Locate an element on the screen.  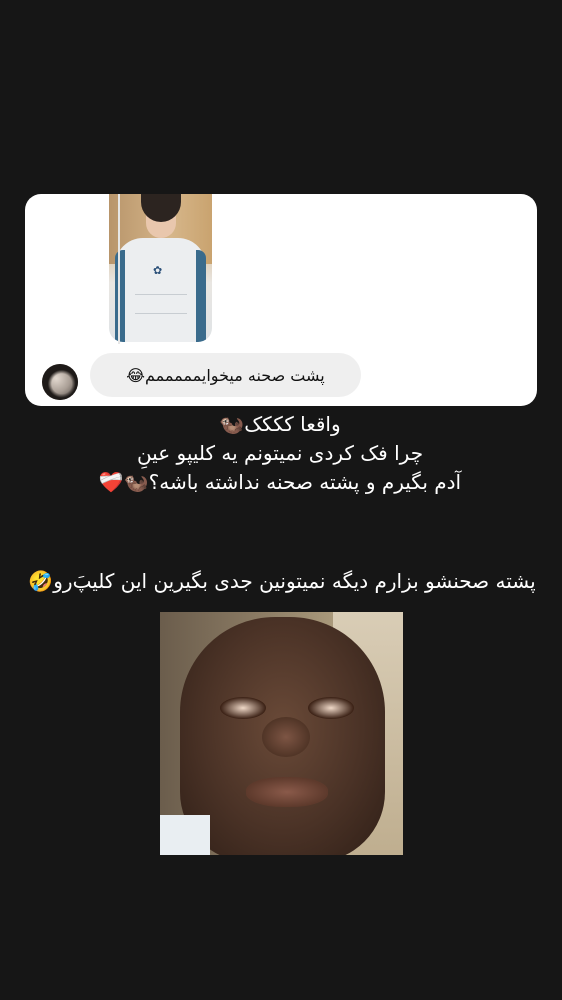
reply-bubble: پشت صحنه میخوایمممممم 😂 is located at coordinates (225, 375).